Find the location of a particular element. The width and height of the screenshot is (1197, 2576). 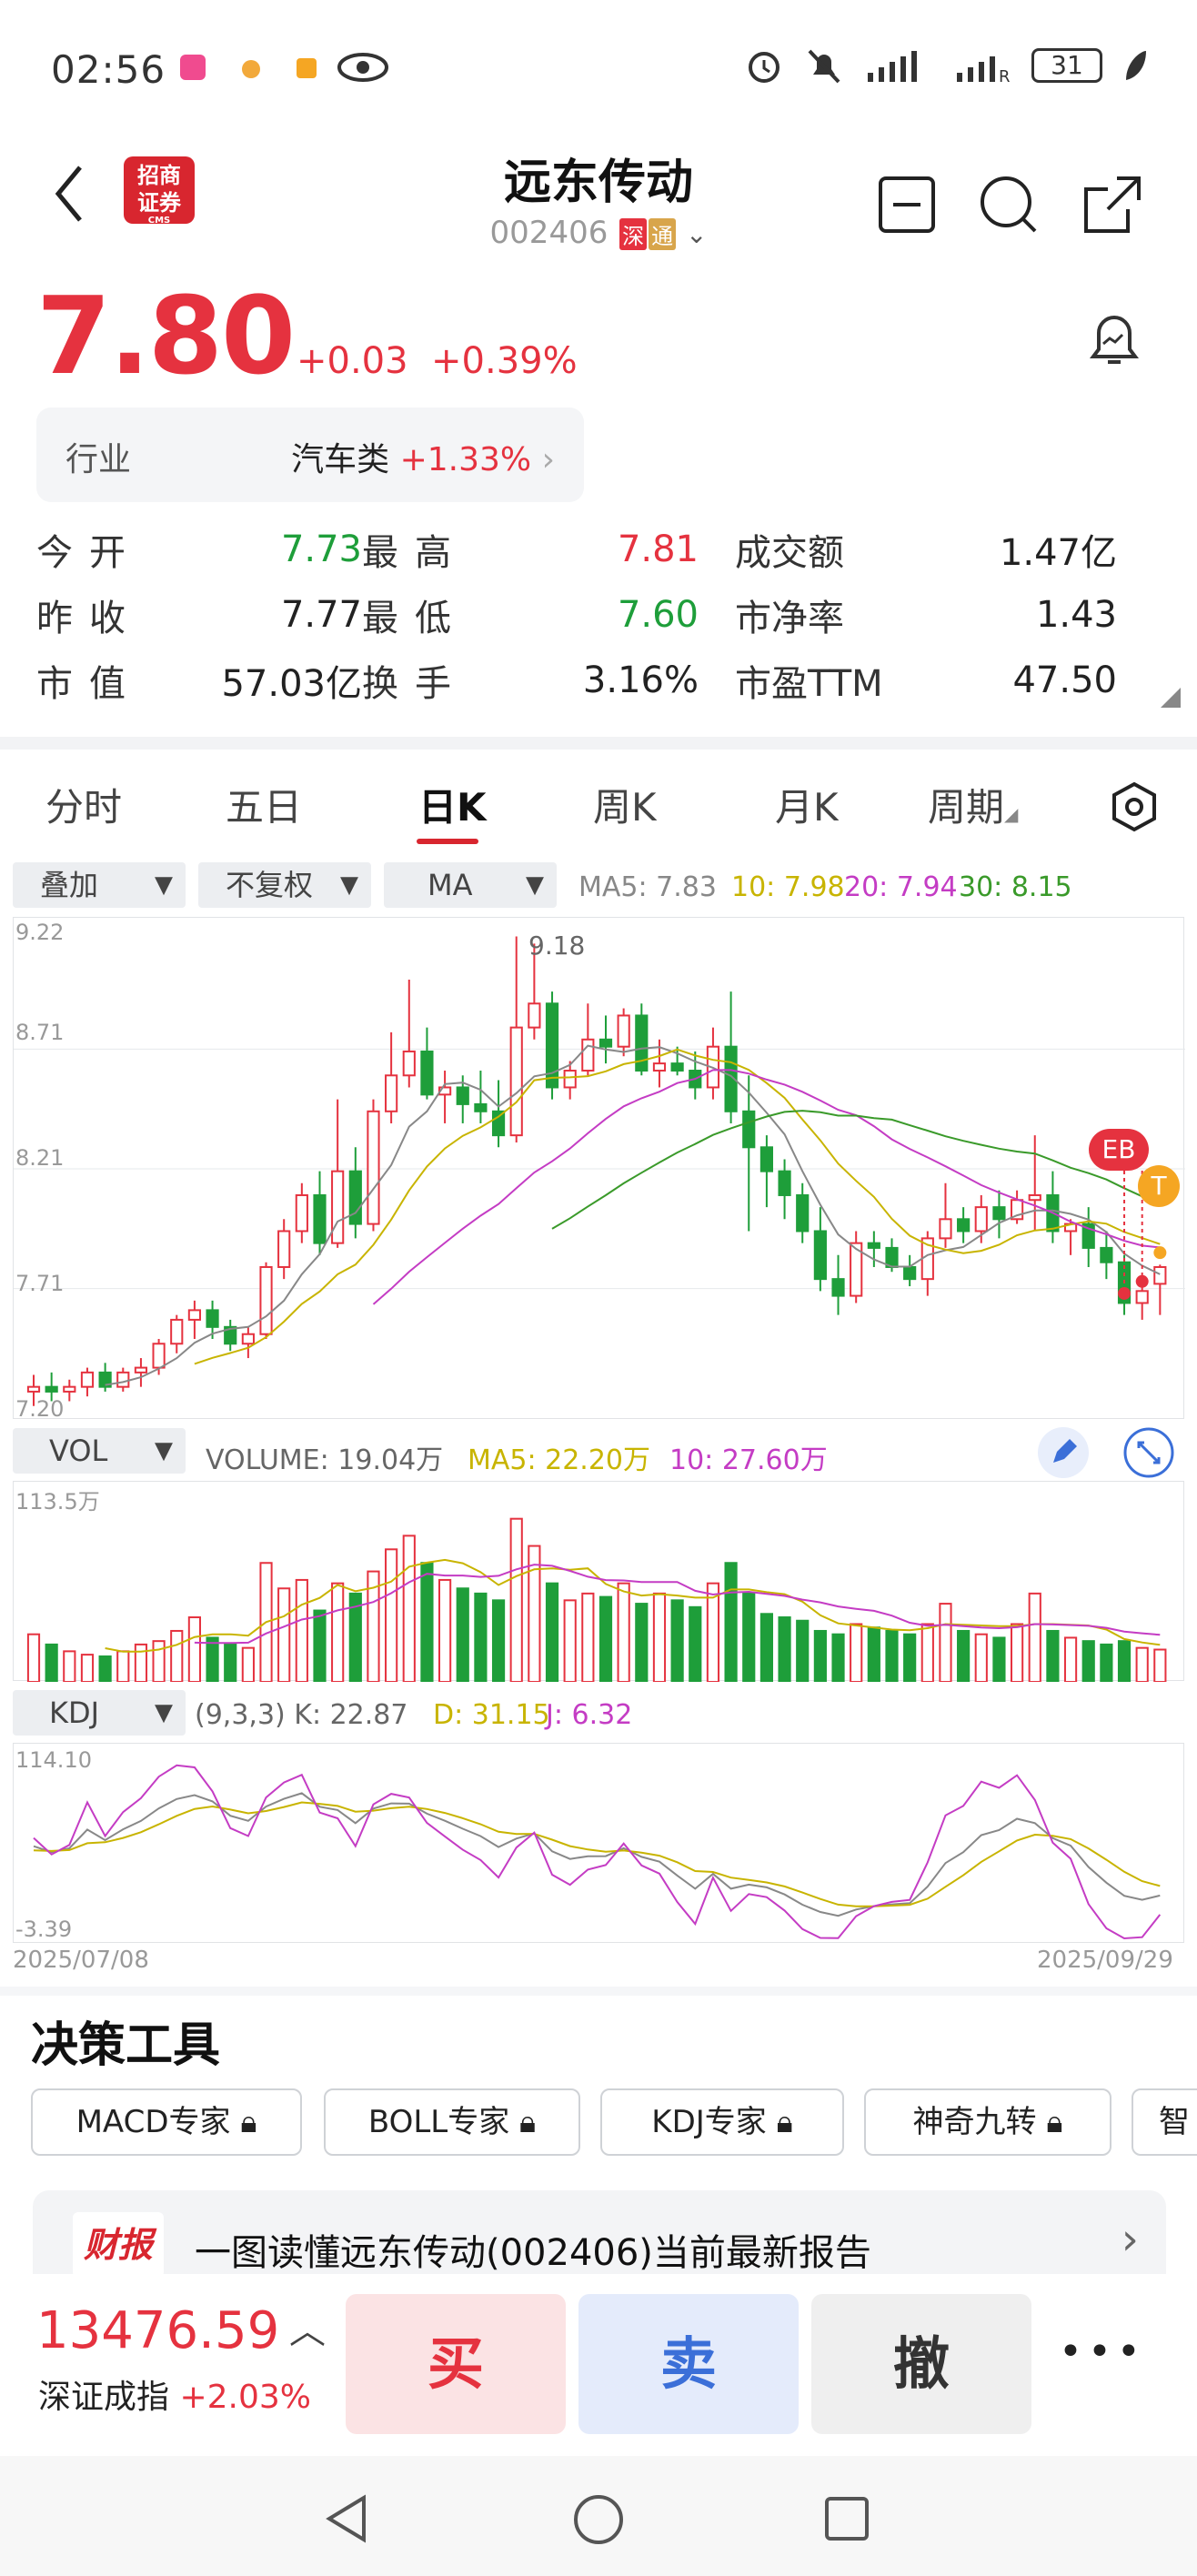

tab-timeshare: 分时 is located at coordinates (83, 804).